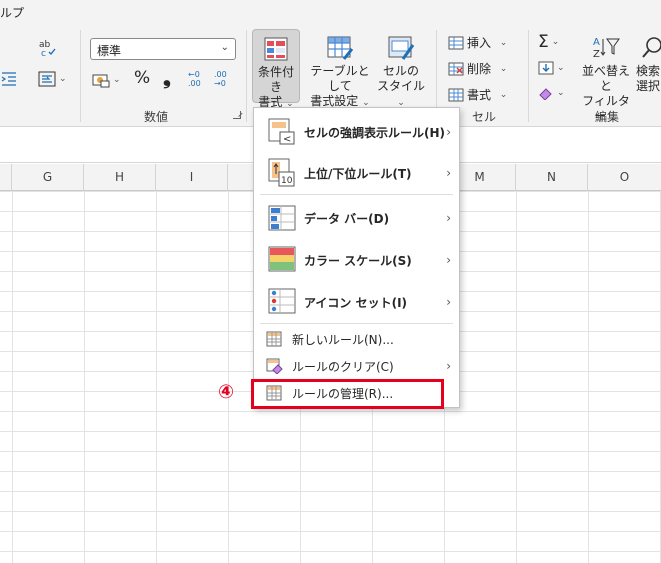 This screenshot has width=661, height=563. Describe the element at coordinates (356, 218) in the screenshot. I see `menu-item-data-bars: データ バー(D) ›` at that location.